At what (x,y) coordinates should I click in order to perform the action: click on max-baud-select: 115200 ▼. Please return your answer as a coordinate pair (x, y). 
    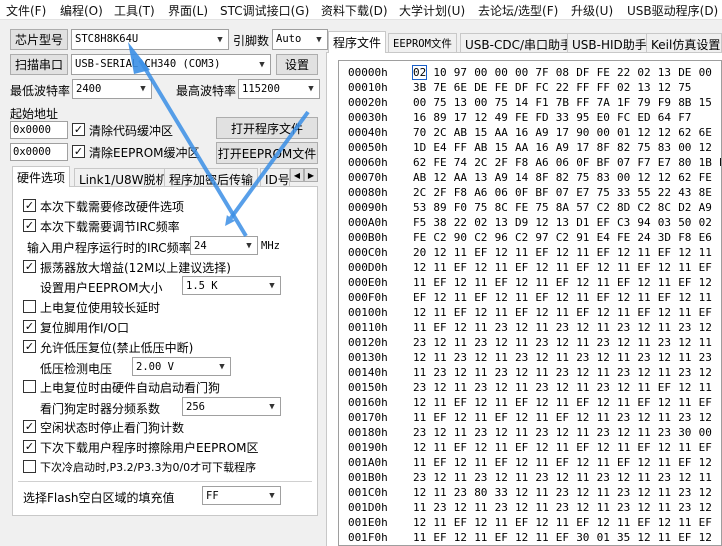
    Looking at the image, I should click on (279, 89).